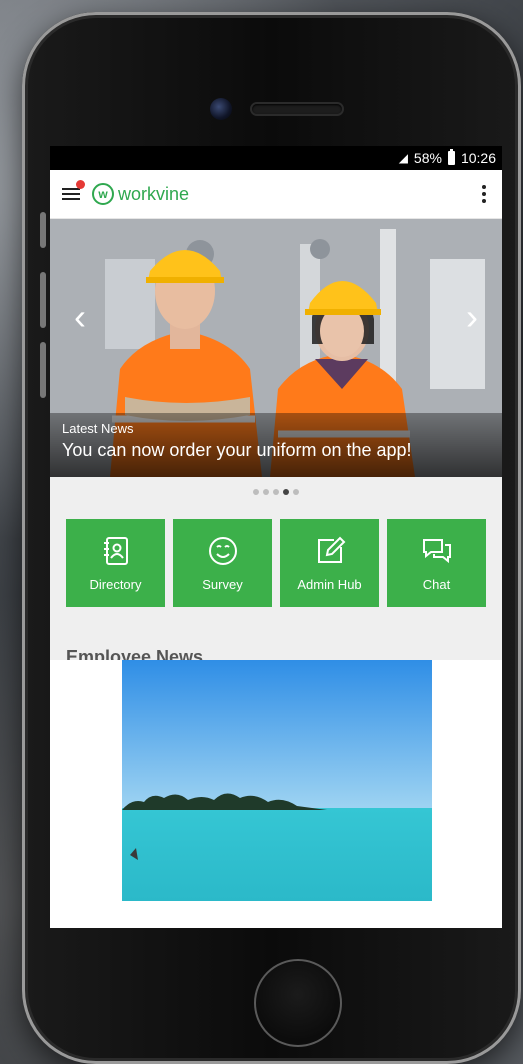 The width and height of the screenshot is (523, 1064). What do you see at coordinates (98, 428) in the screenshot?
I see `caption-kicker: Latest News` at bounding box center [98, 428].